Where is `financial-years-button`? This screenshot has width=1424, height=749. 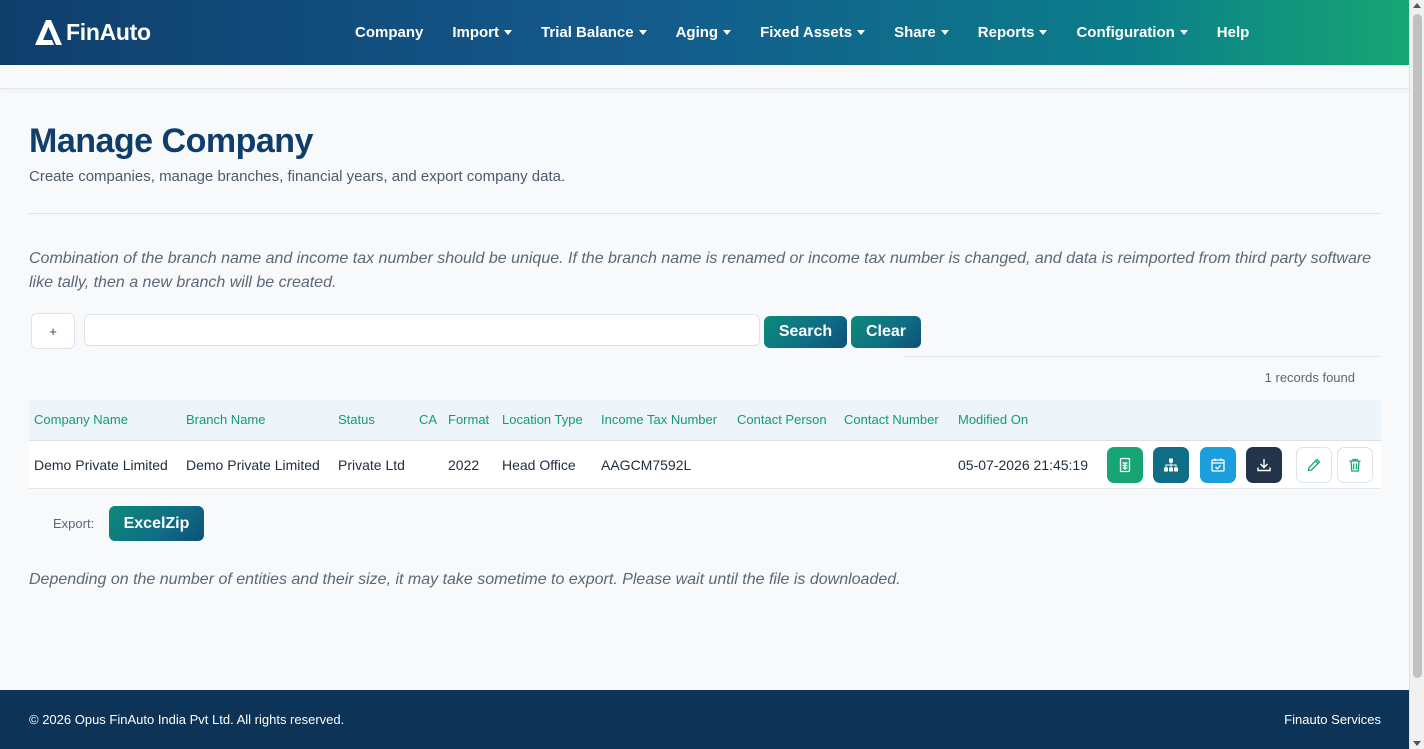
financial-years-button is located at coordinates (1125, 465).